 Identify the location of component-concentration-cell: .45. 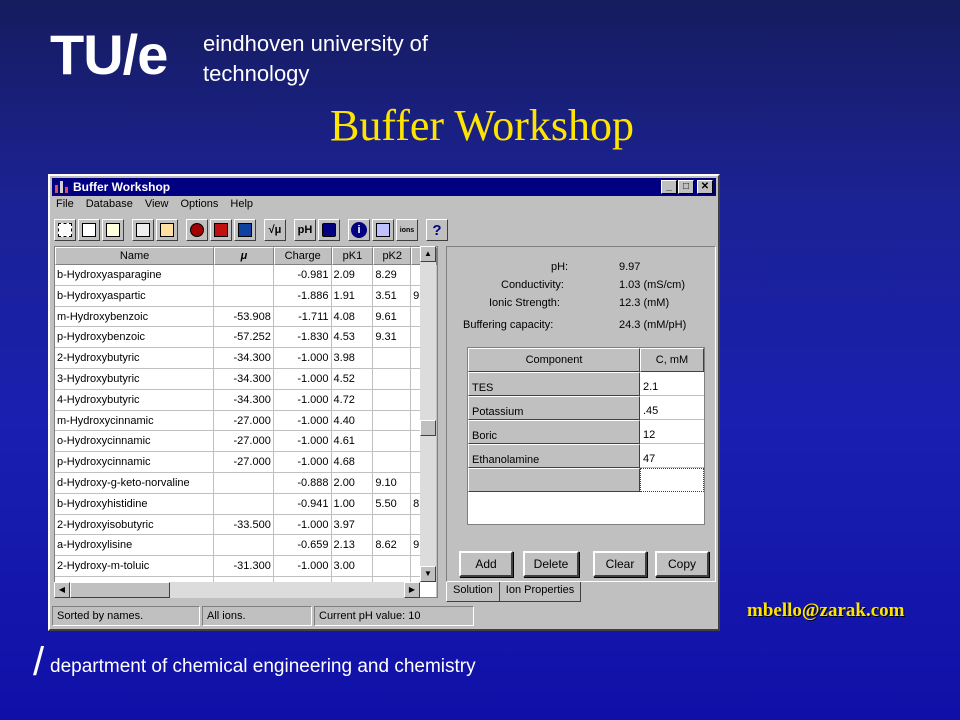
(672, 408).